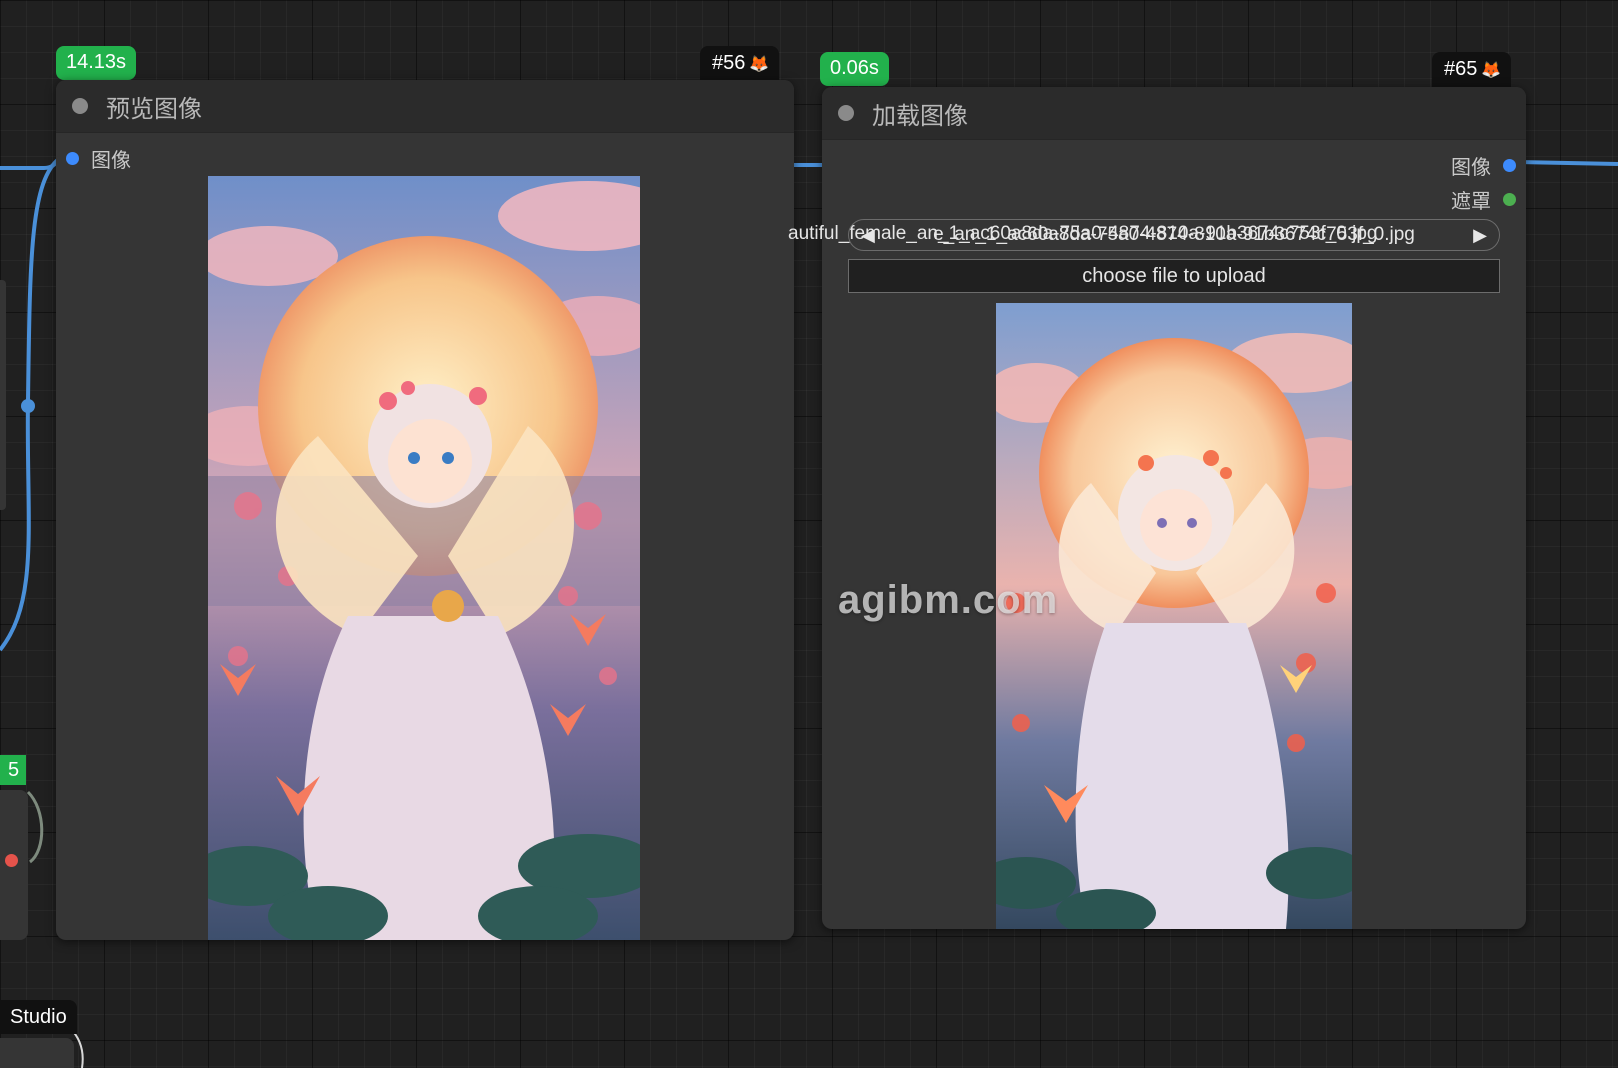 The image size is (1618, 1068). I want to click on node-65-output-image-label: 图像, so click(1471, 168).